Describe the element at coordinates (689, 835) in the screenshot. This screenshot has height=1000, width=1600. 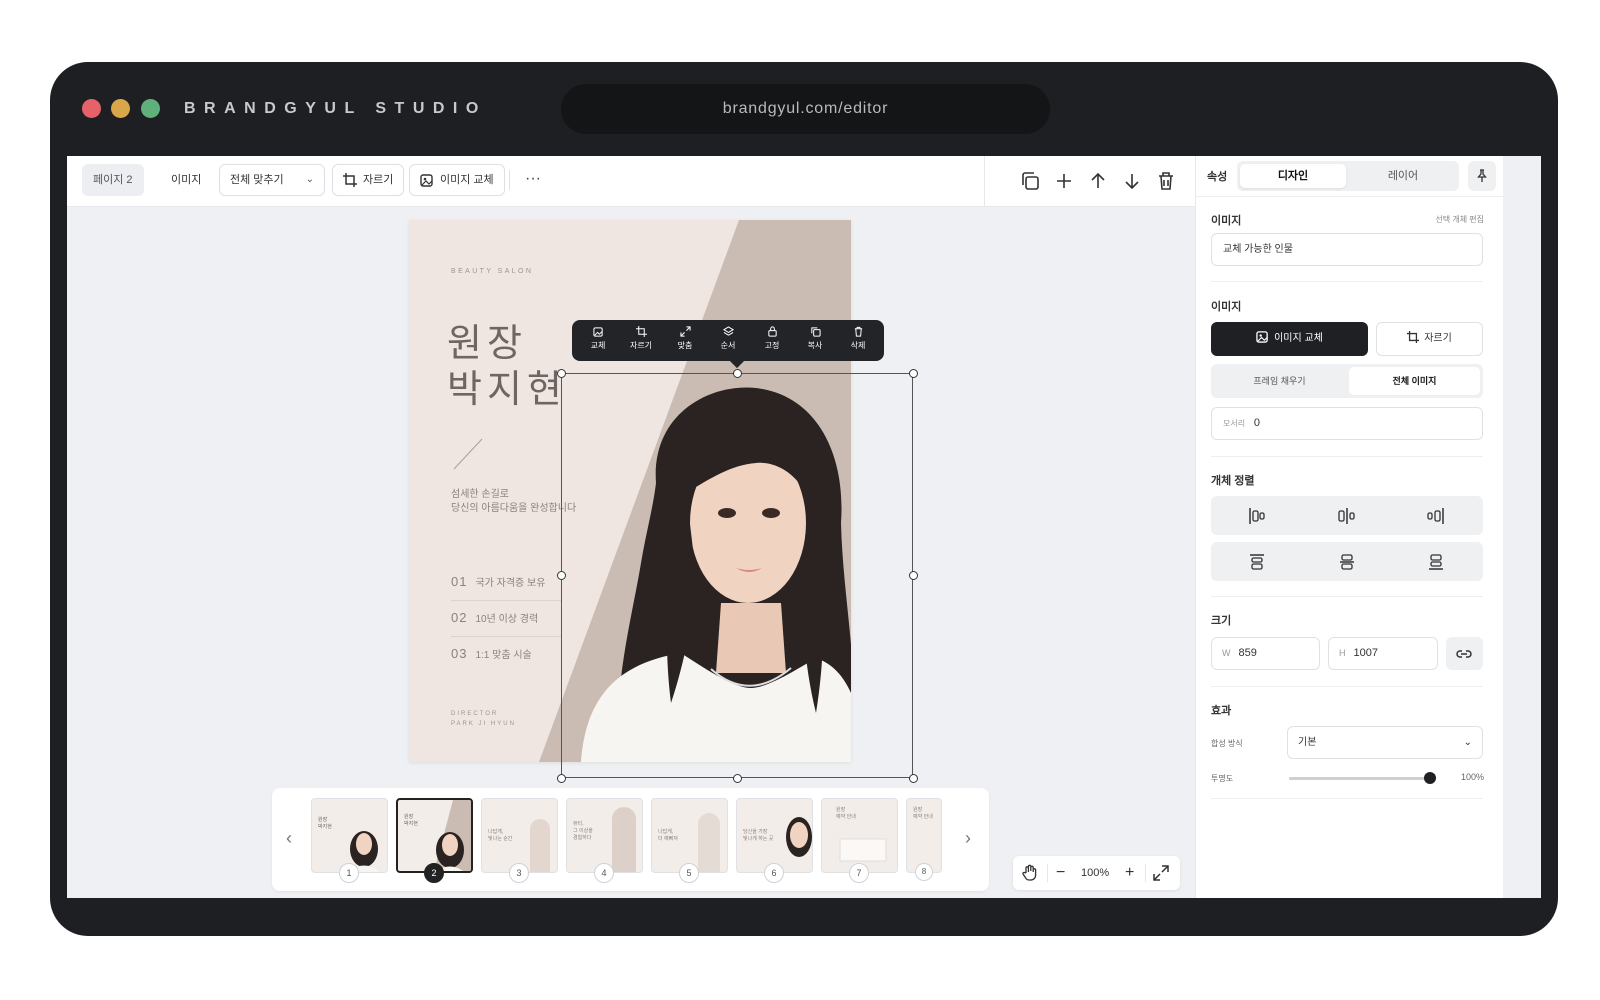
I see `page-thumbnail: 나답게, 더 예뻐져` at that location.